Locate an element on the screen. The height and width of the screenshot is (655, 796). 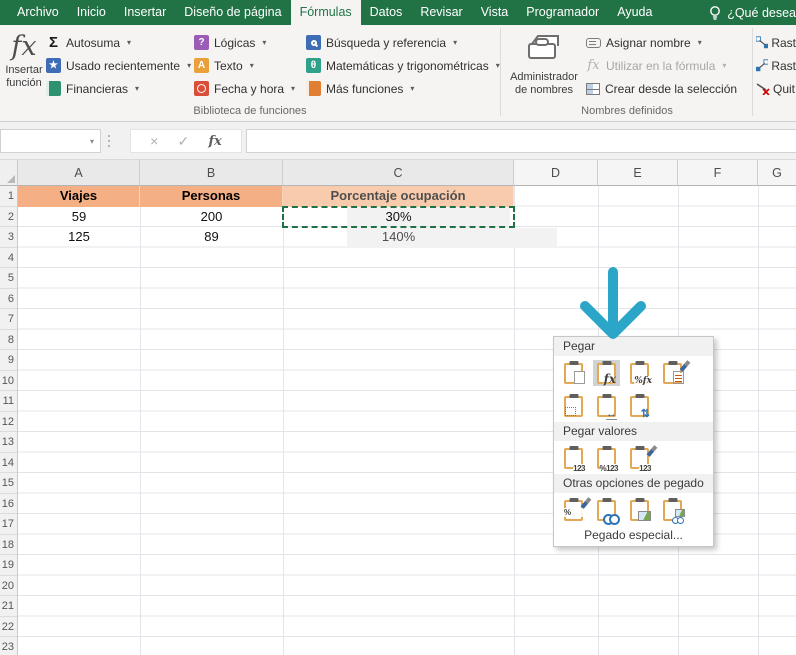
paste-formulas-icon: fx is located at coordinates (606, 373).